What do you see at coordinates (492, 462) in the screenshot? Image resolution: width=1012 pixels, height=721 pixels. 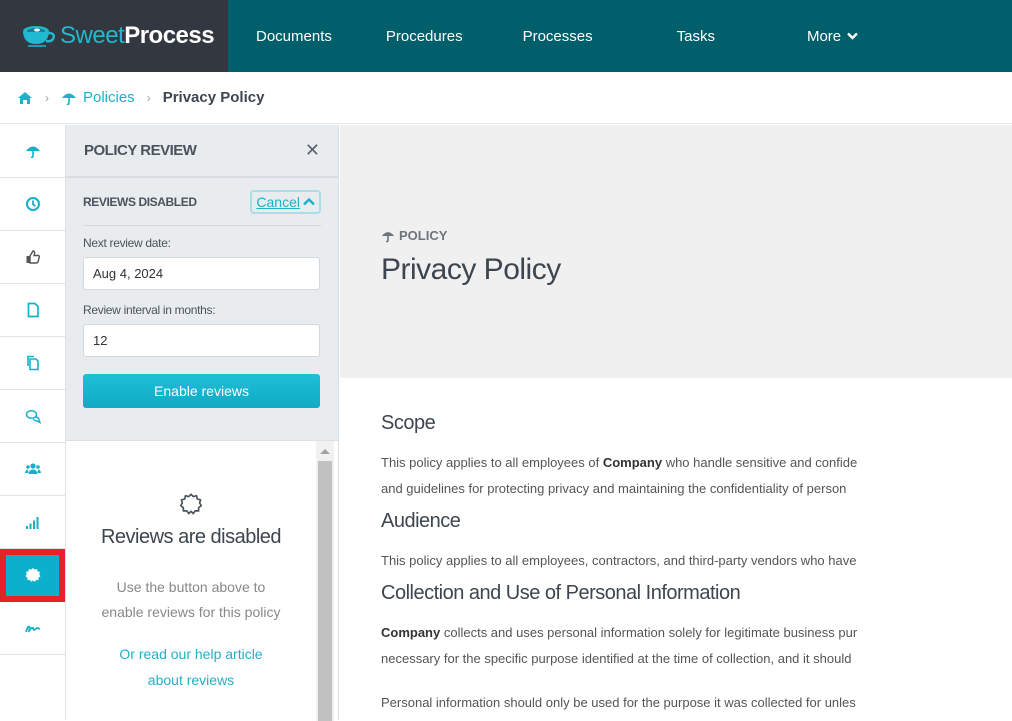 I see `text-run: This policy applies to all employees of` at bounding box center [492, 462].